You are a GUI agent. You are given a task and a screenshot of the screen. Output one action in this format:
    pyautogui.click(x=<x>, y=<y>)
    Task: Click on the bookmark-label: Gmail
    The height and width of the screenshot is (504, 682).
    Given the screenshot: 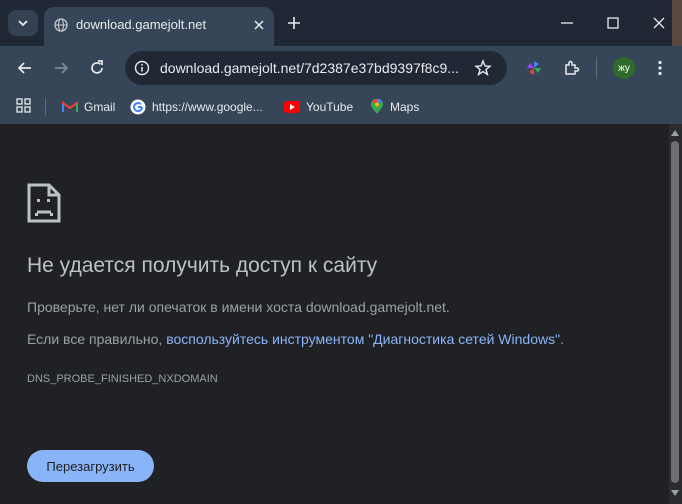 What is the action you would take?
    pyautogui.click(x=100, y=107)
    